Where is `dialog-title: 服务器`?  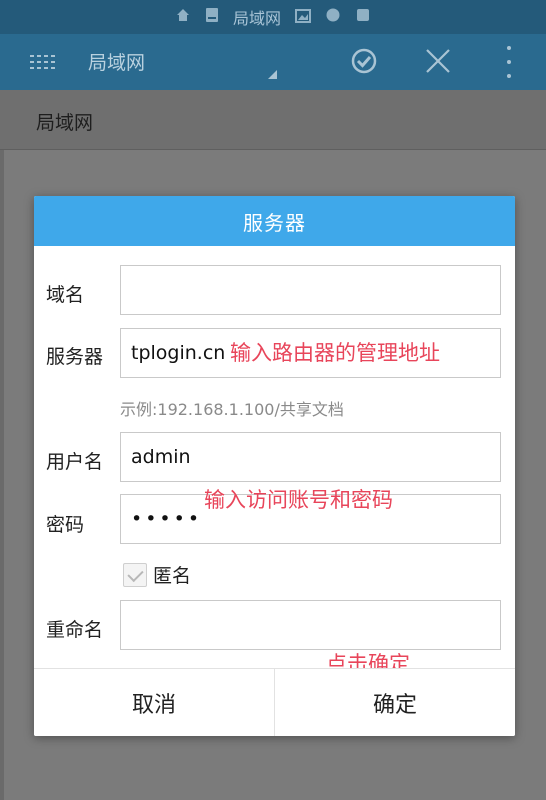 dialog-title: 服务器 is located at coordinates (274, 222).